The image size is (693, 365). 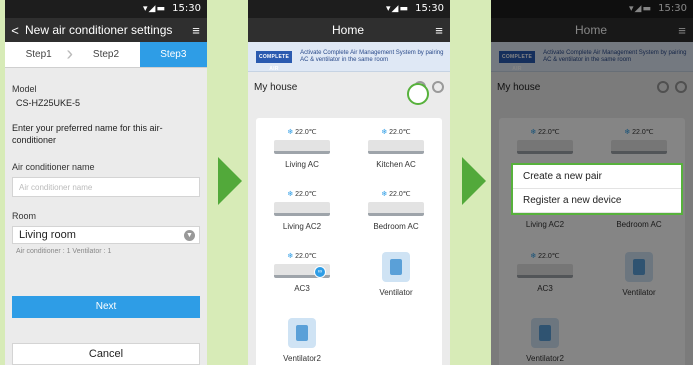 What do you see at coordinates (106, 187) in the screenshot?
I see `name-input: Air conditioner name` at bounding box center [106, 187].